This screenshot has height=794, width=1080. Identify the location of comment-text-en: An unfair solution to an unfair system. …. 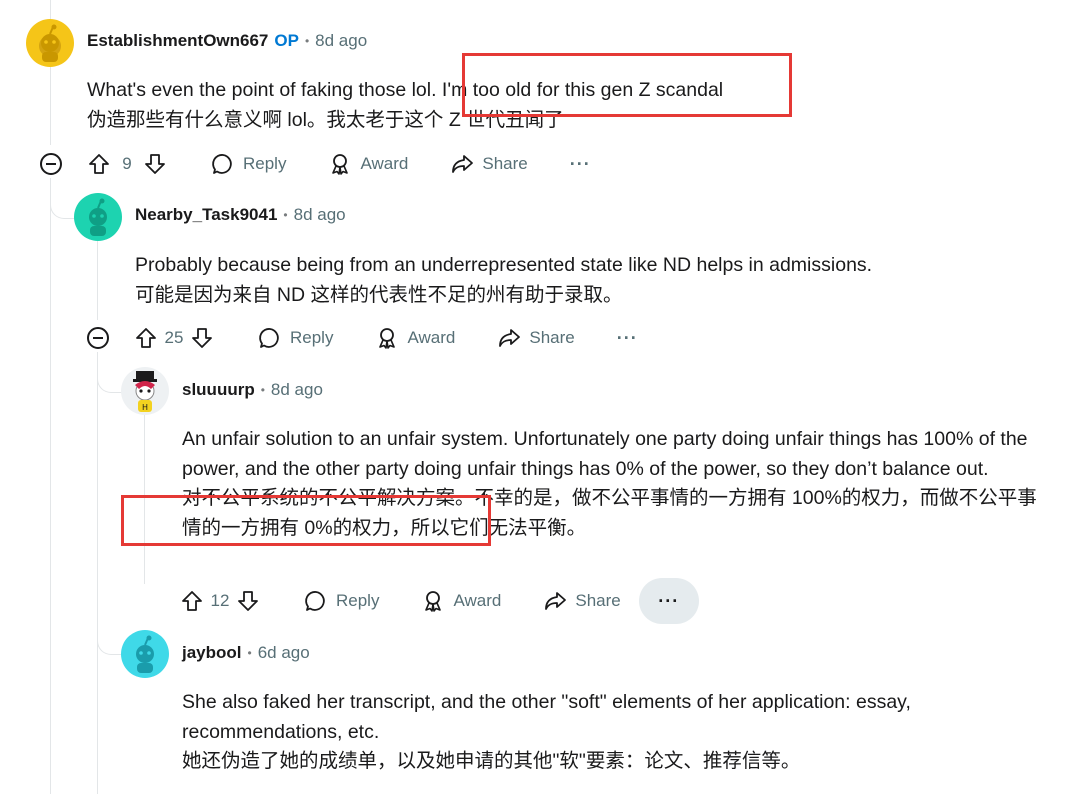
(605, 454).